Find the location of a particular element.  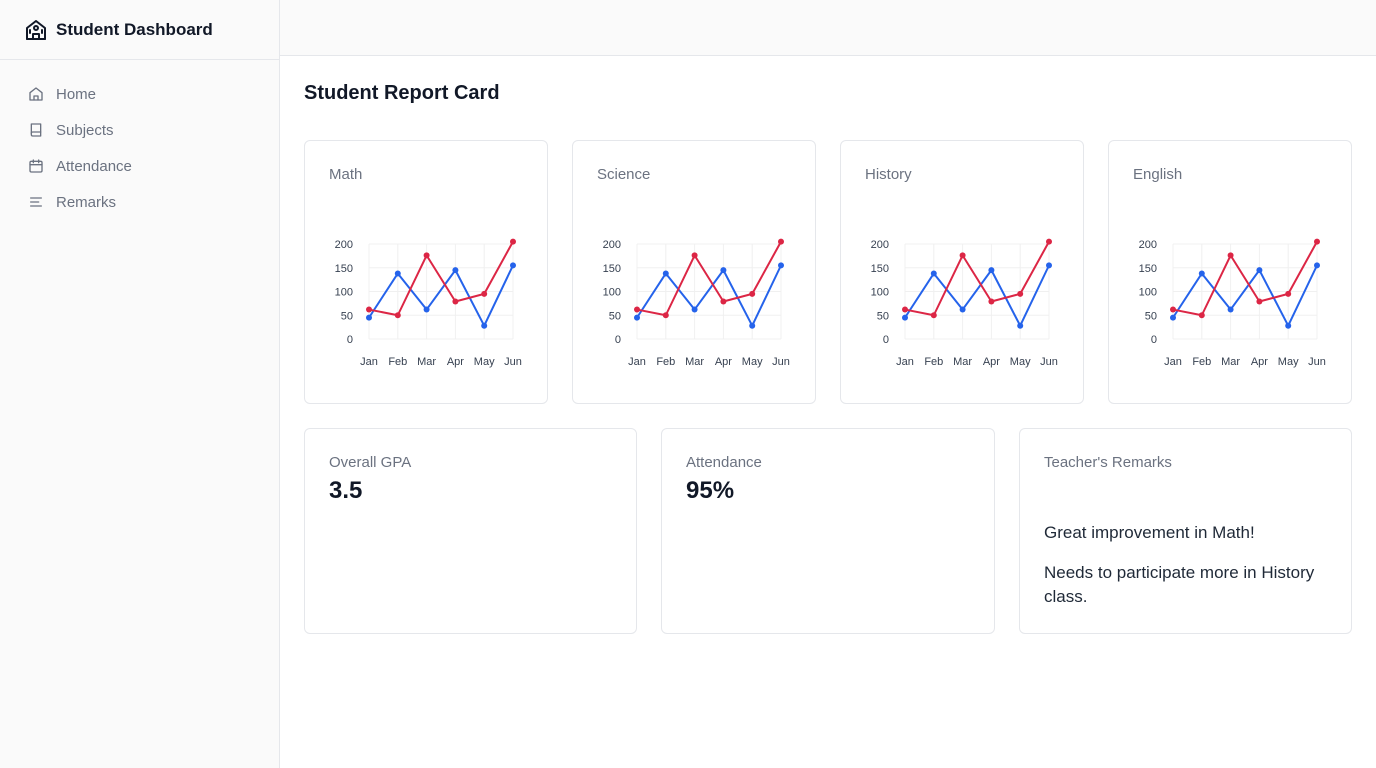

attendance-label: Attendance is located at coordinates (724, 462).